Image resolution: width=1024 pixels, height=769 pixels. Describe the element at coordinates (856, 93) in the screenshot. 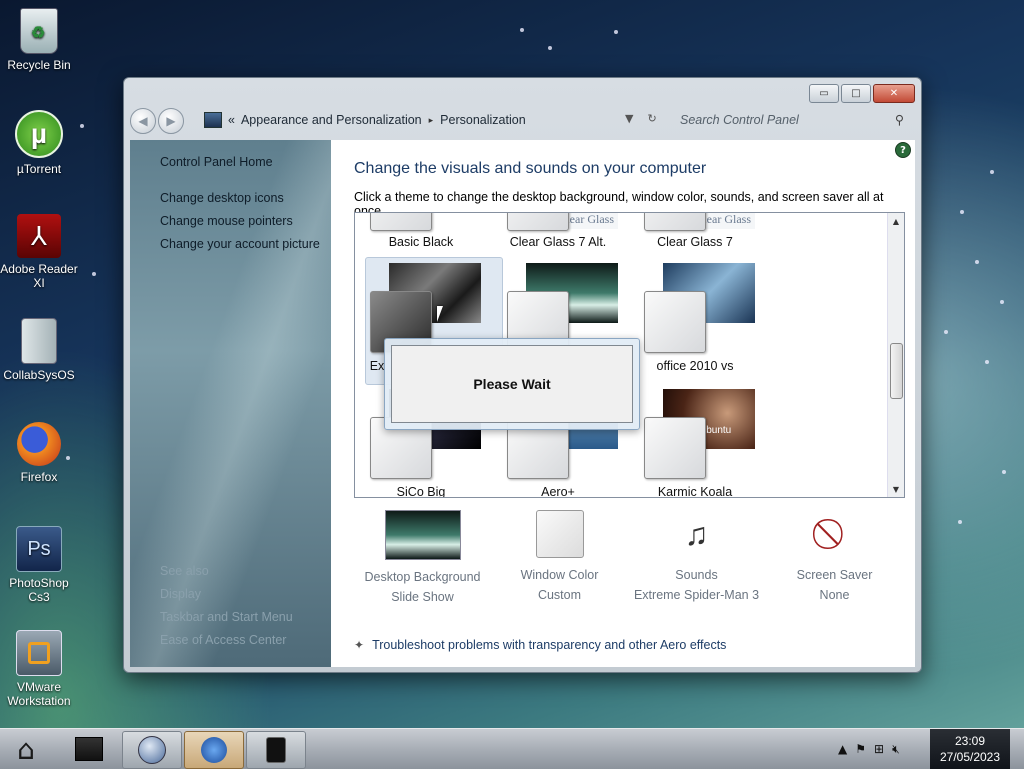

I see `maximize-button: □` at that location.